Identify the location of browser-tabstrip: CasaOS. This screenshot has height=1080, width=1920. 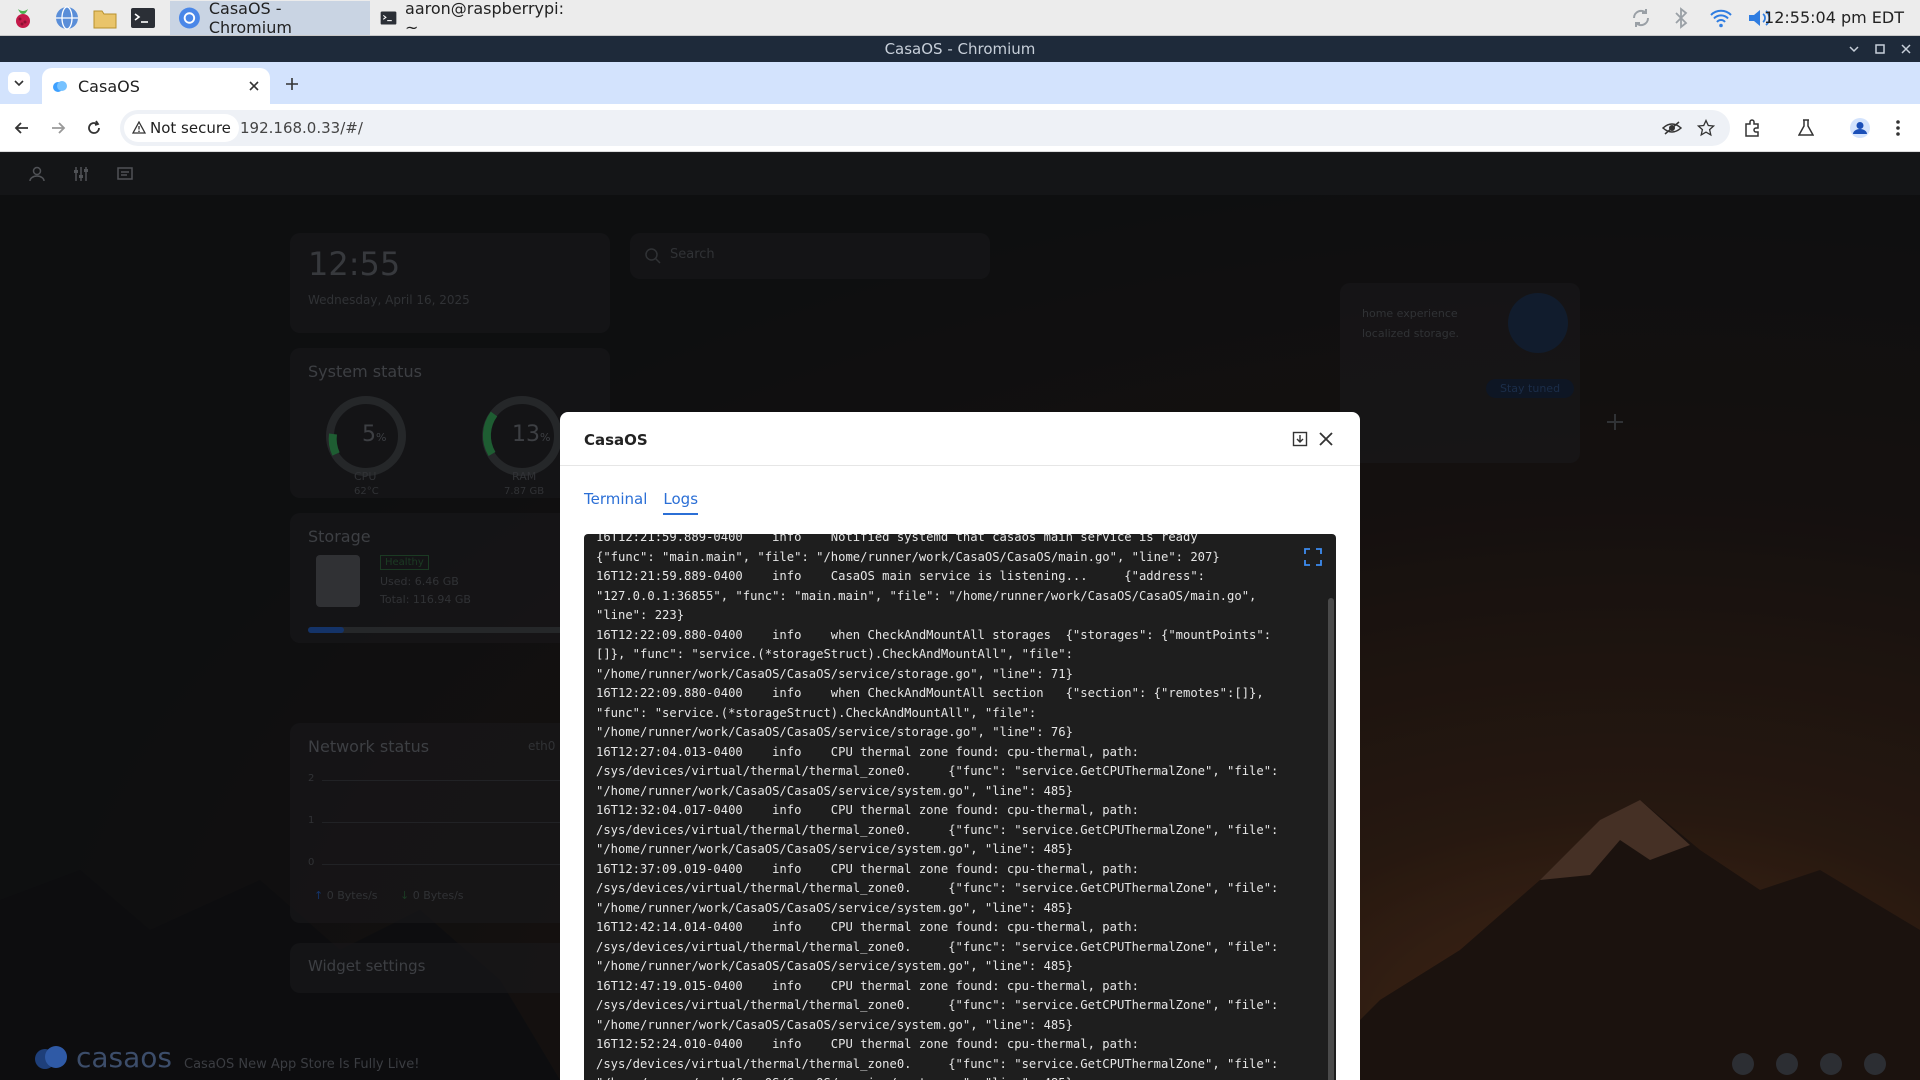
(960, 83).